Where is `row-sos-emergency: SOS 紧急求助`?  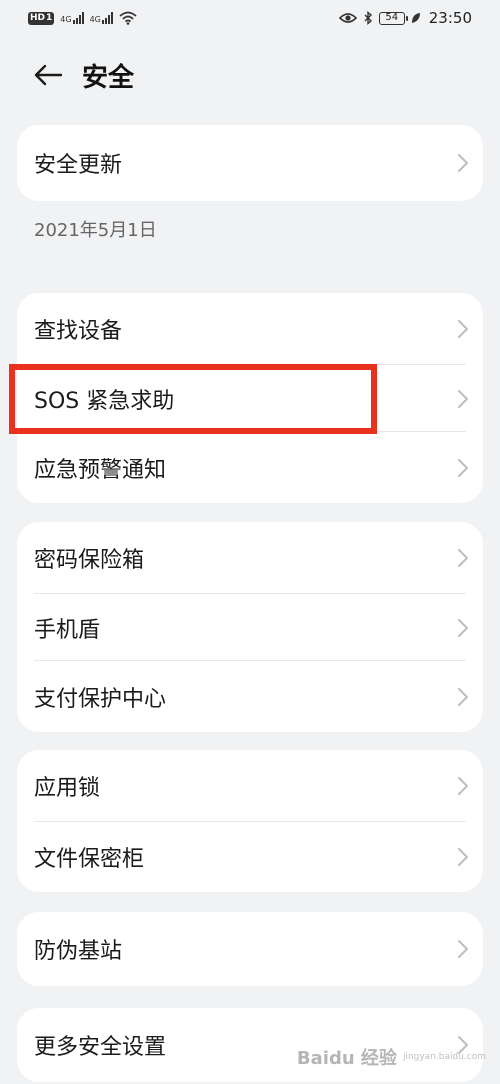 row-sos-emergency: SOS 紧急求助 is located at coordinates (250, 398).